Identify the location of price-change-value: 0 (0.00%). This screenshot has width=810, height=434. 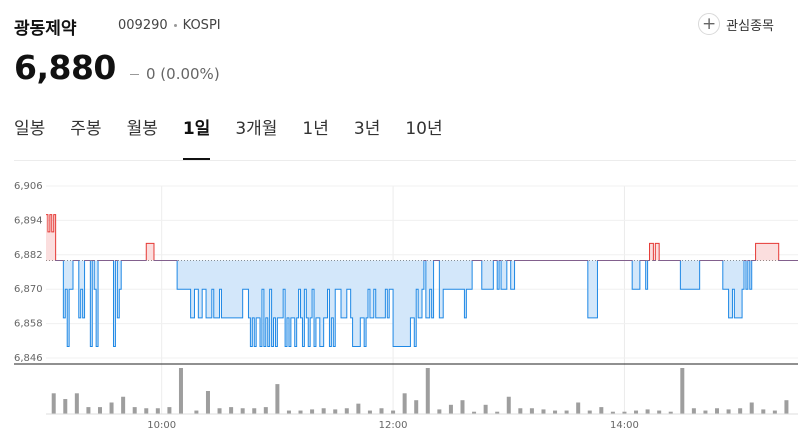
(183, 74).